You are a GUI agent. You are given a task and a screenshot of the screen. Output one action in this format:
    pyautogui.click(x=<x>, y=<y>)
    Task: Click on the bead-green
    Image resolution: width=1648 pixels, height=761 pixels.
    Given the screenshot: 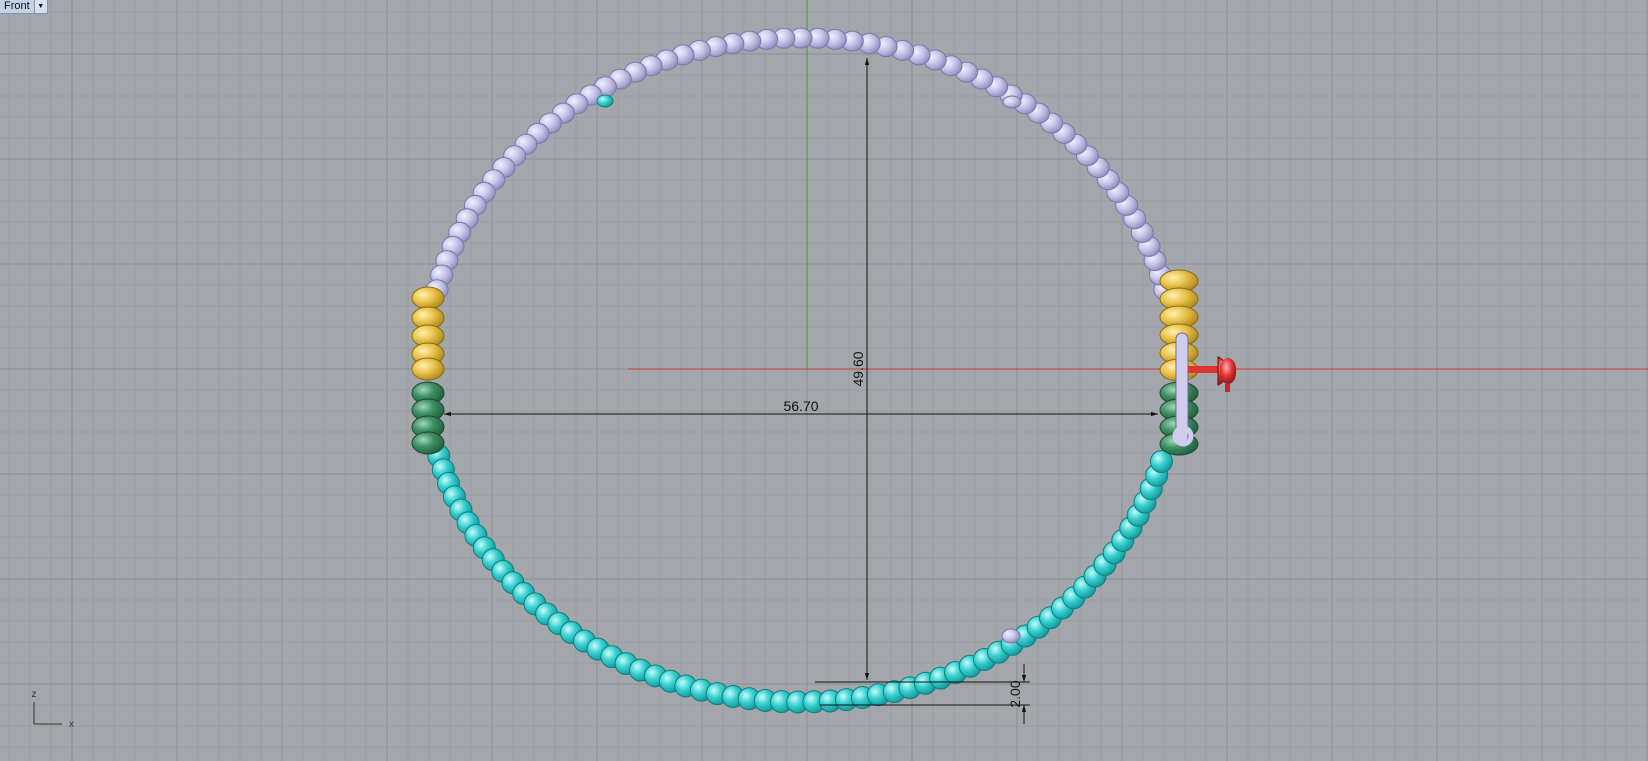 What is the action you would take?
    pyautogui.click(x=428, y=443)
    